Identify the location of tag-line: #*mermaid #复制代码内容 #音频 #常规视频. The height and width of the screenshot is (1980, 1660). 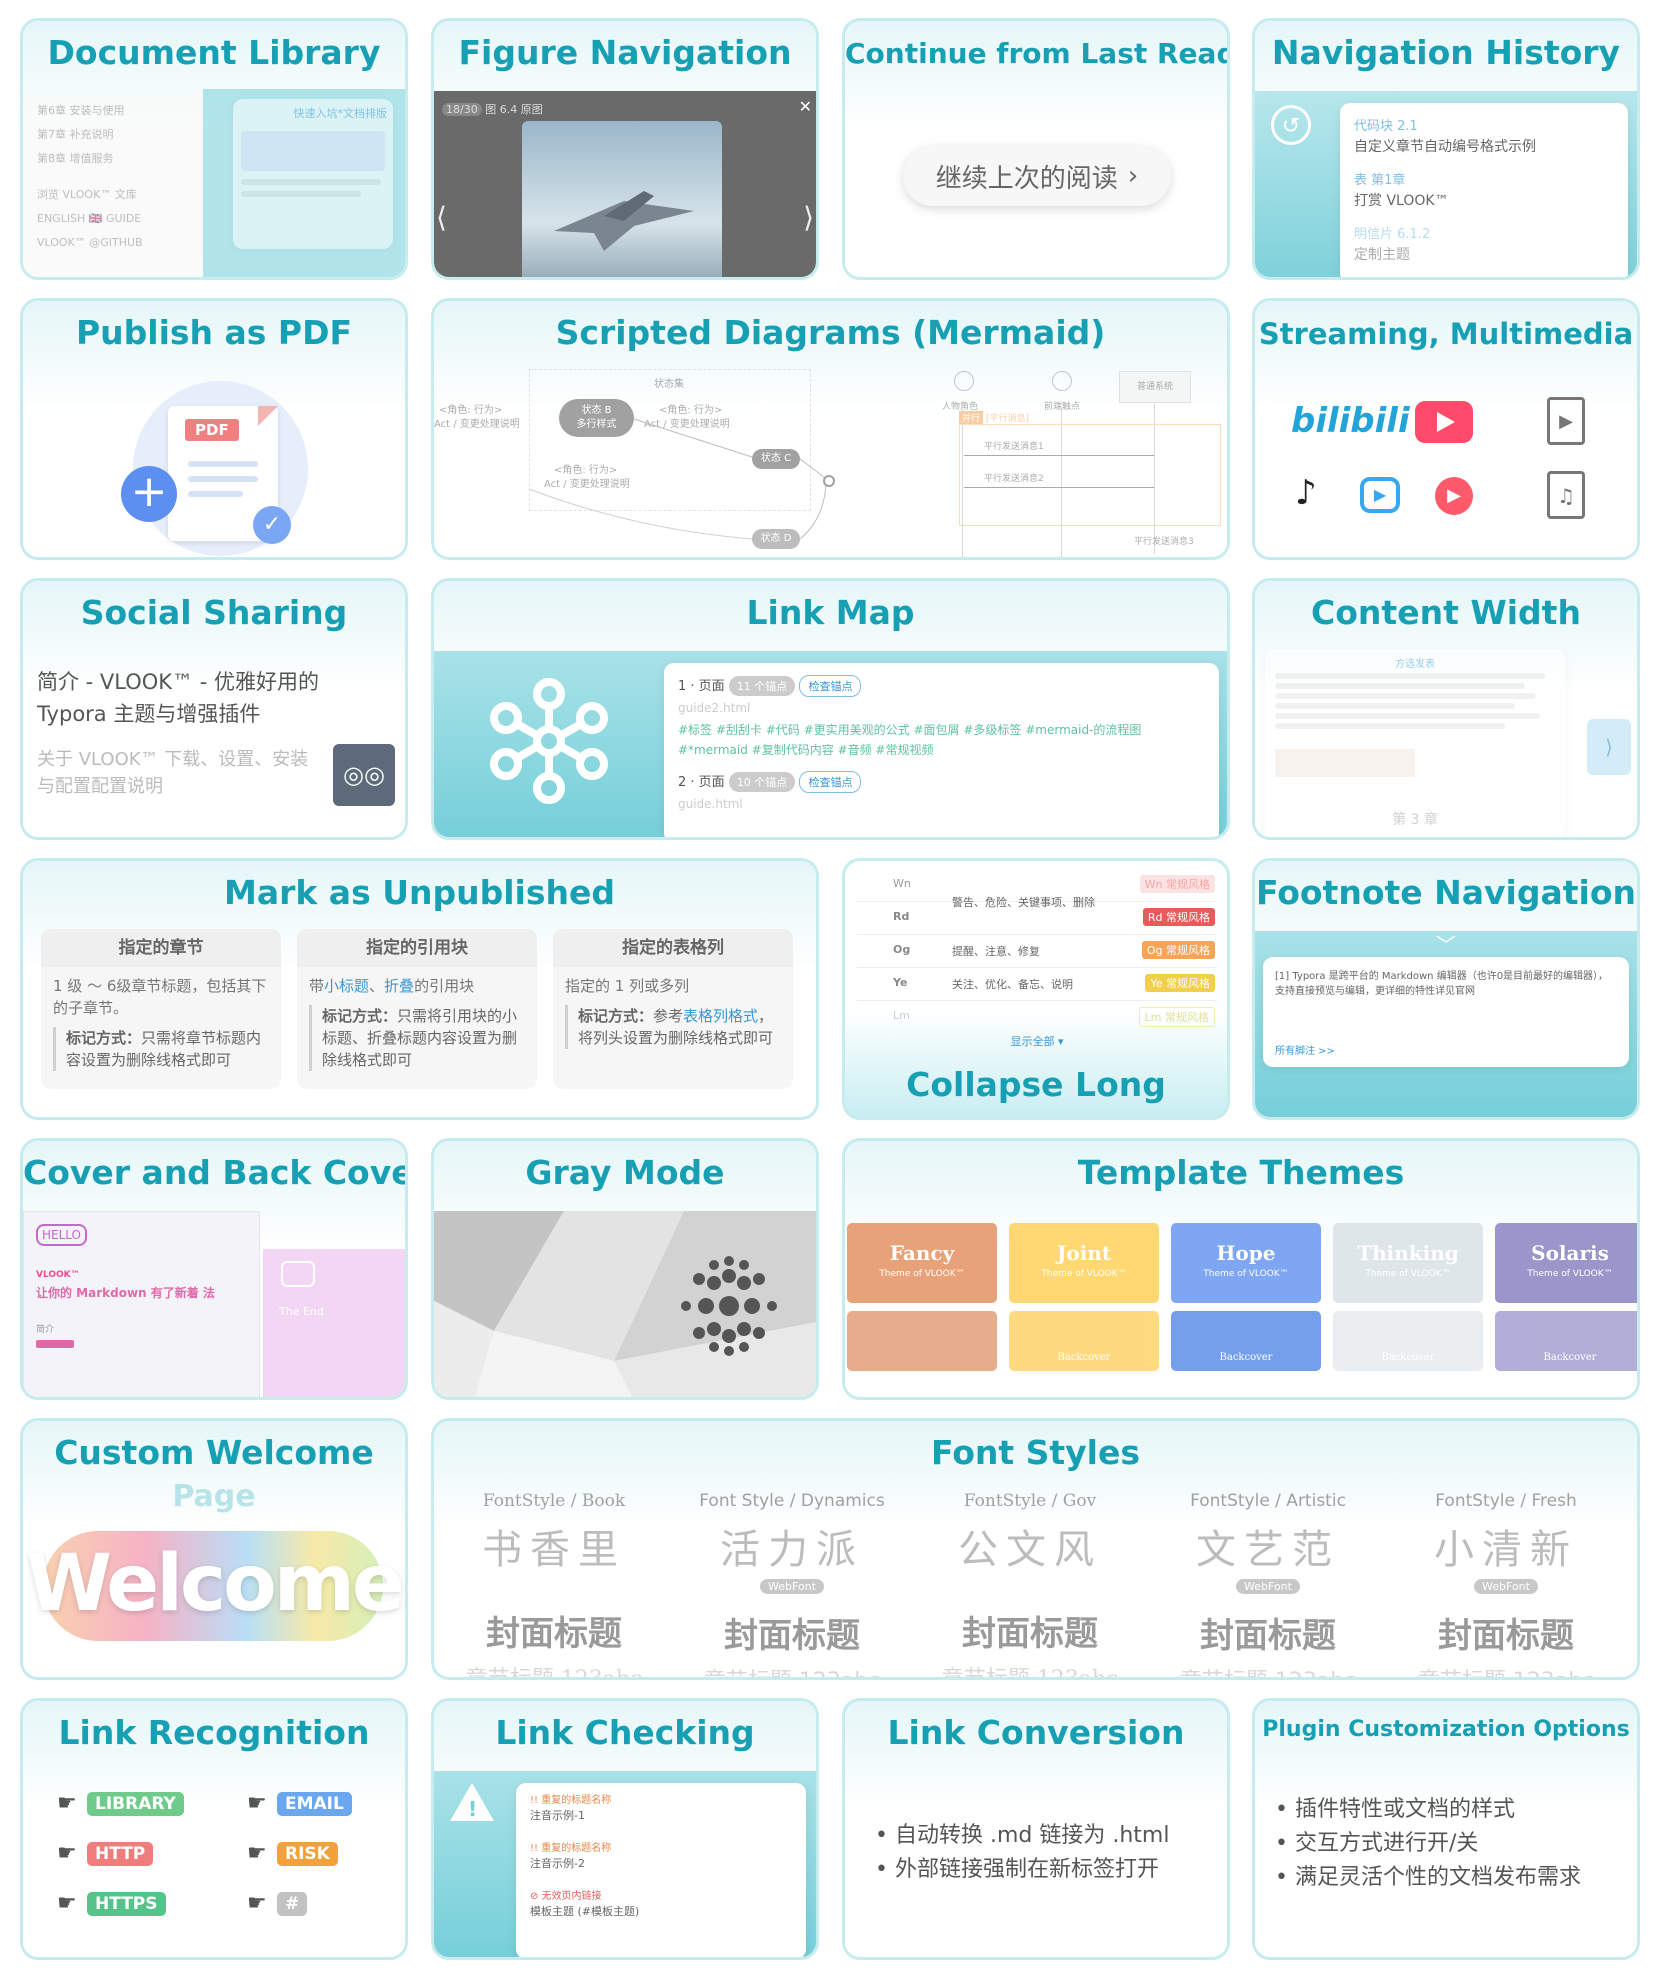
(805, 749).